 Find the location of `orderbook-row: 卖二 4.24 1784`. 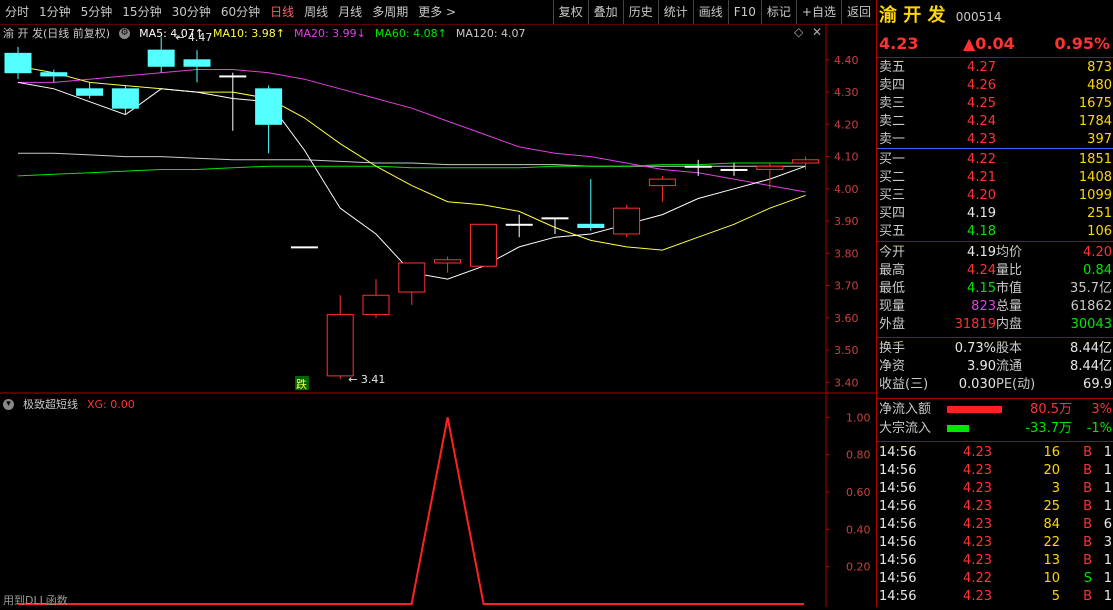

orderbook-row: 卖二 4.24 1784 is located at coordinates (995, 122).